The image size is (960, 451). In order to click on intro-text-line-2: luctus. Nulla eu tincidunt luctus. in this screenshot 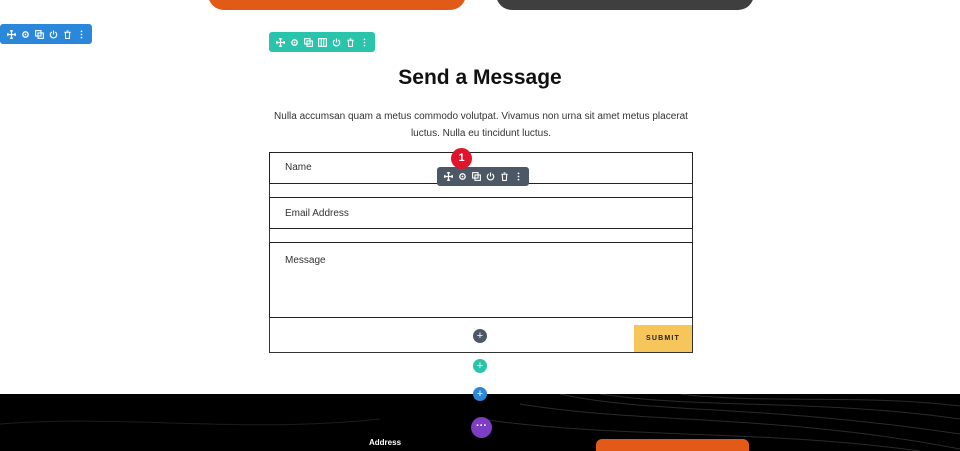, I will do `click(481, 133)`.